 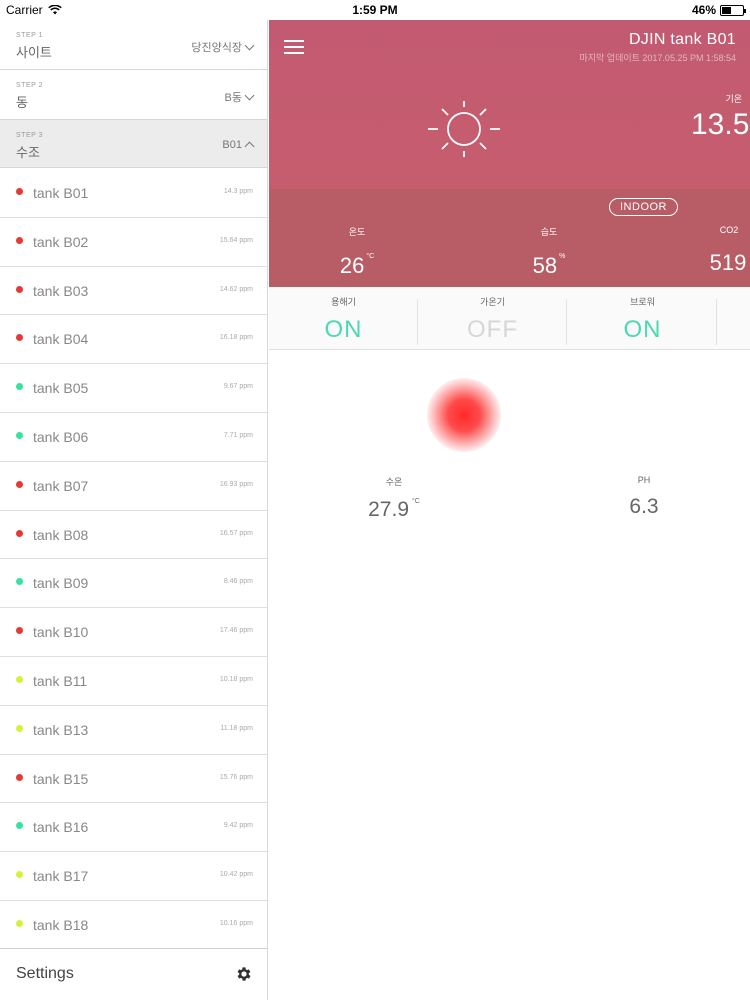 I want to click on toggle-dissolver: 용해기 ON, so click(x=343, y=318).